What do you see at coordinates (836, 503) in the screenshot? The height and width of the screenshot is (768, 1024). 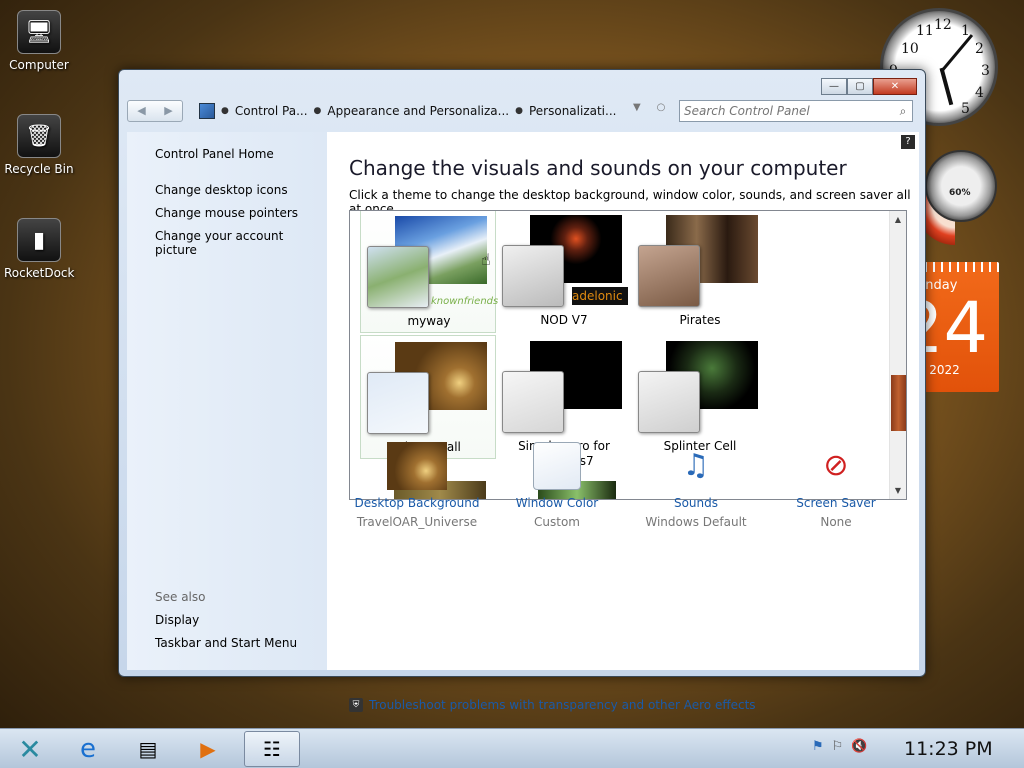 I see `screen-saver-link: Screen Saver` at bounding box center [836, 503].